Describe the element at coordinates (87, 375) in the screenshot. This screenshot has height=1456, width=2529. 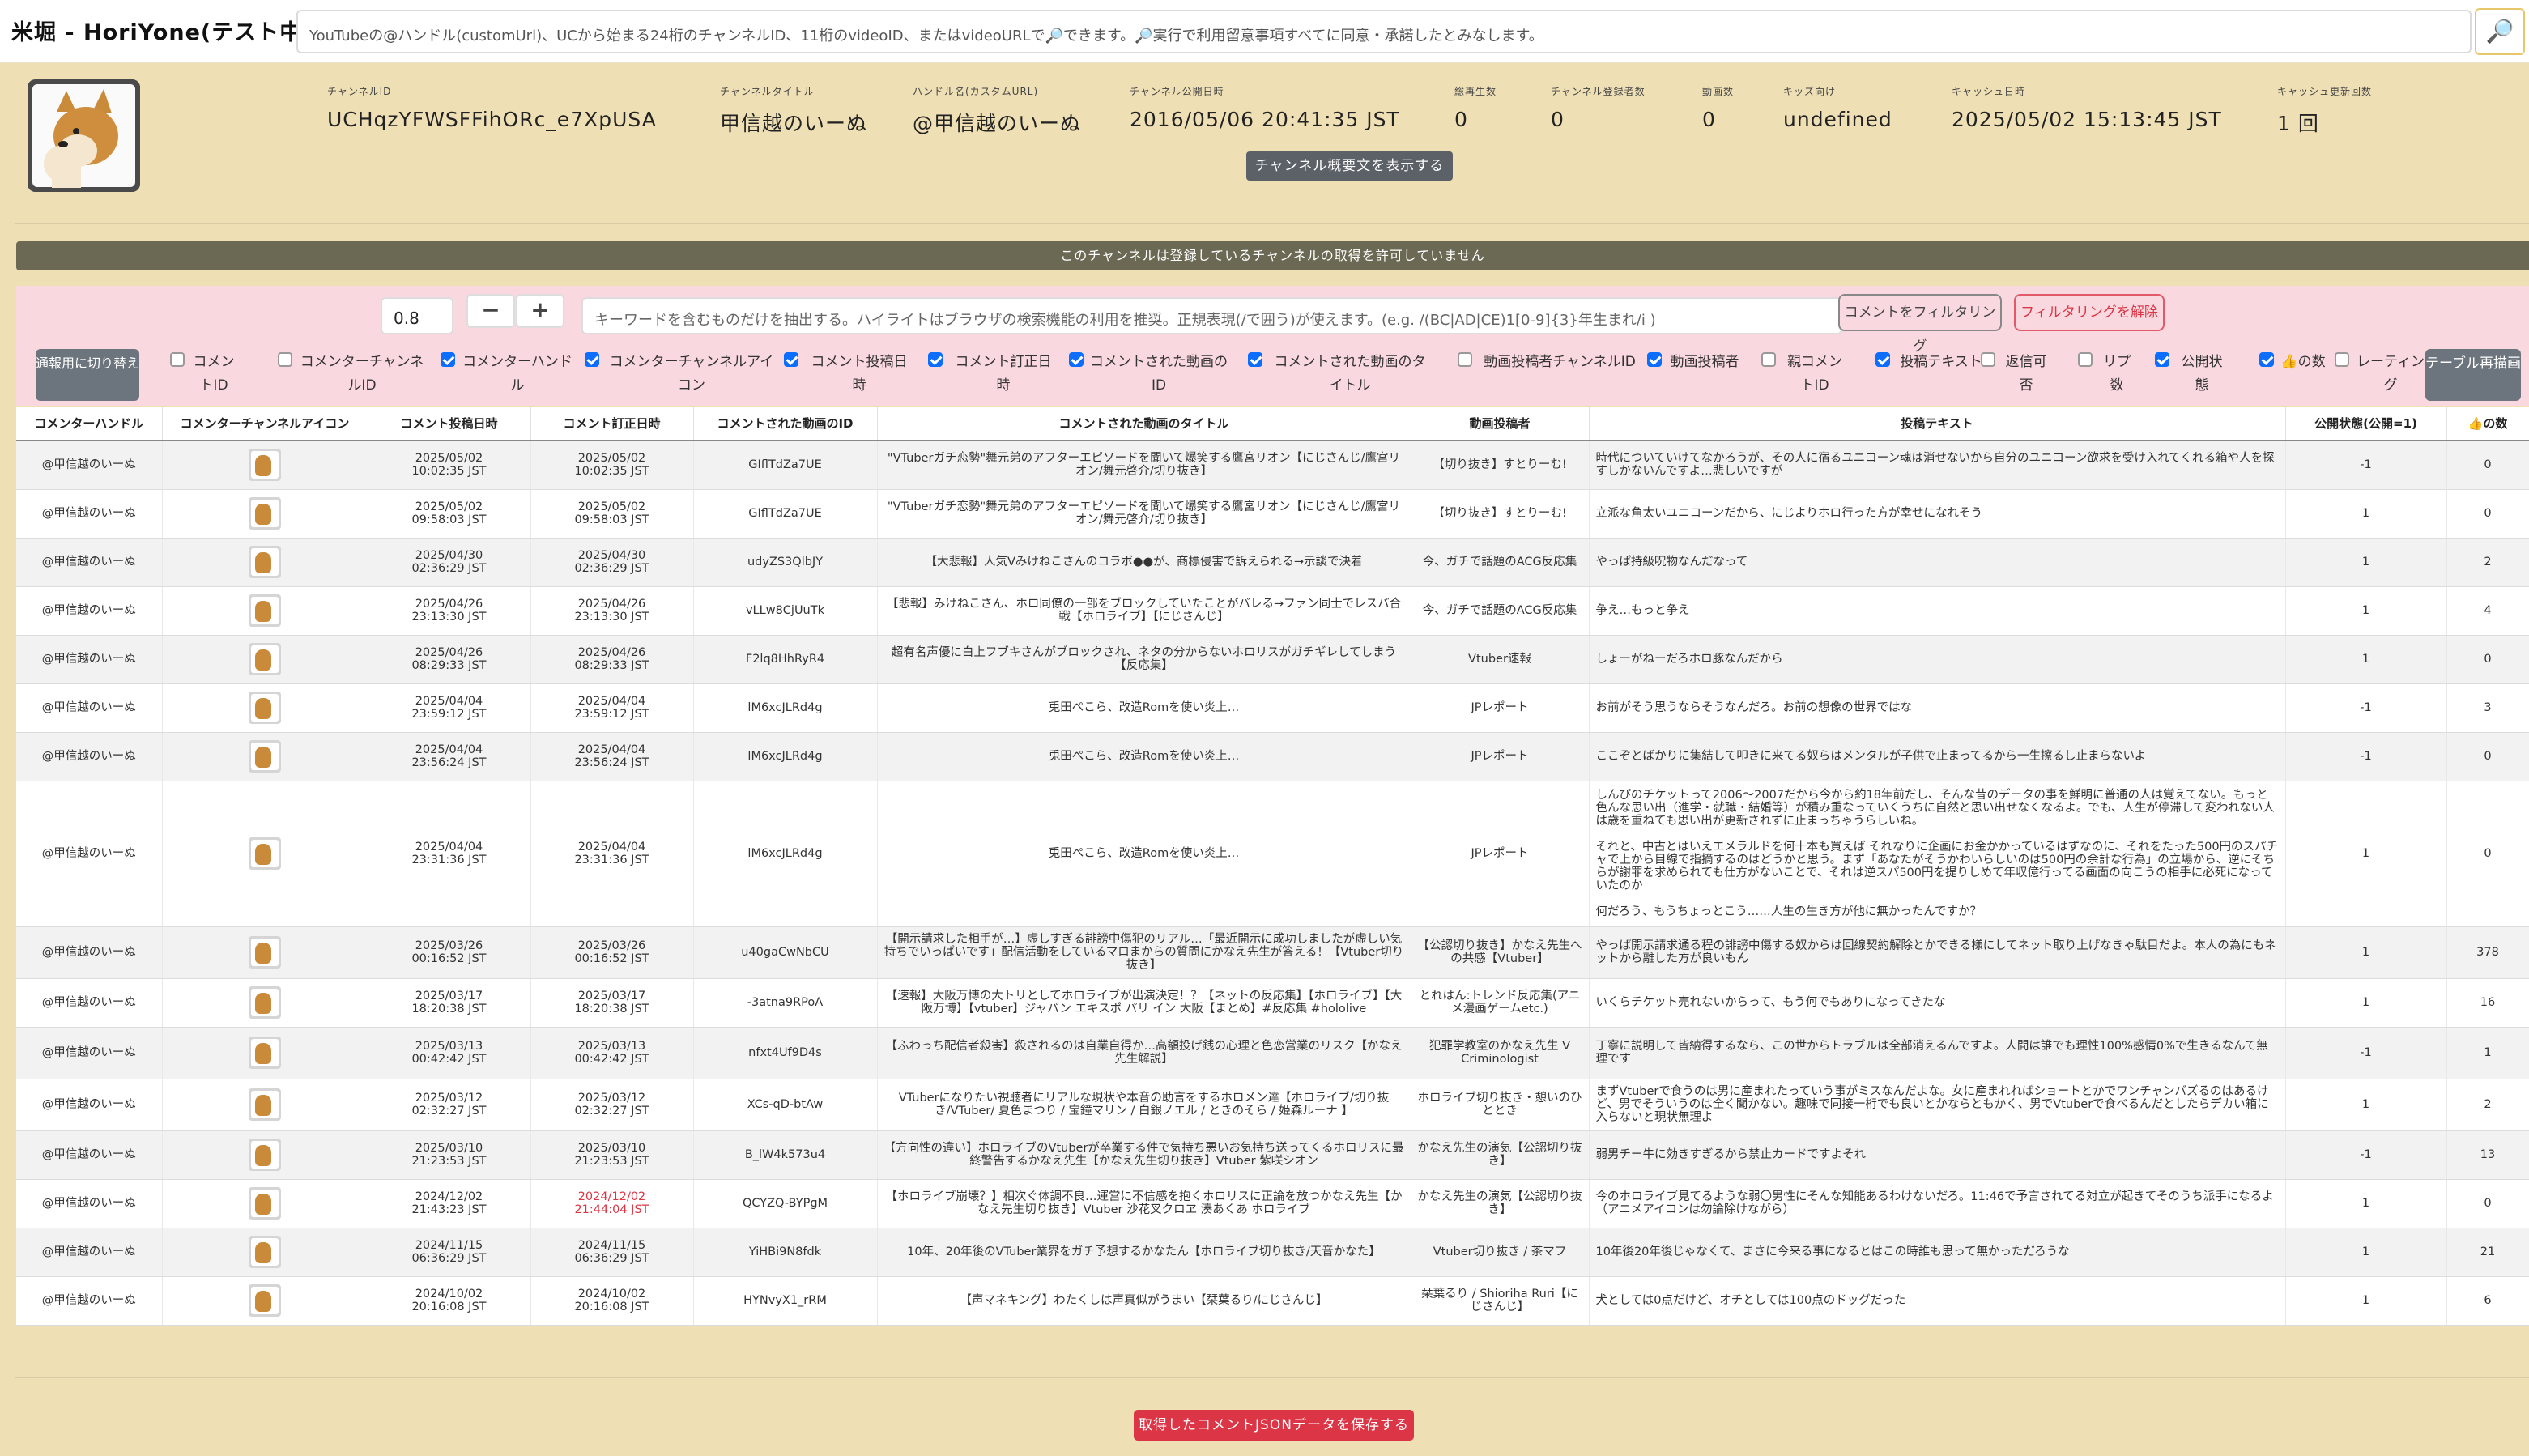
I see `report-mode-toggle-button: 通報用に切り替え` at that location.